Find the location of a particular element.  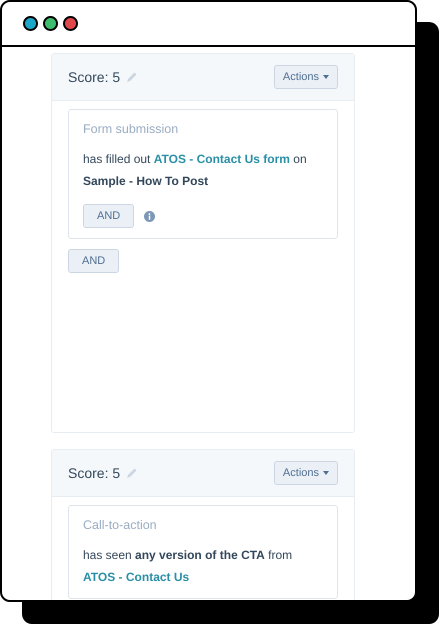

criteria-type: Form submission is located at coordinates (130, 129).